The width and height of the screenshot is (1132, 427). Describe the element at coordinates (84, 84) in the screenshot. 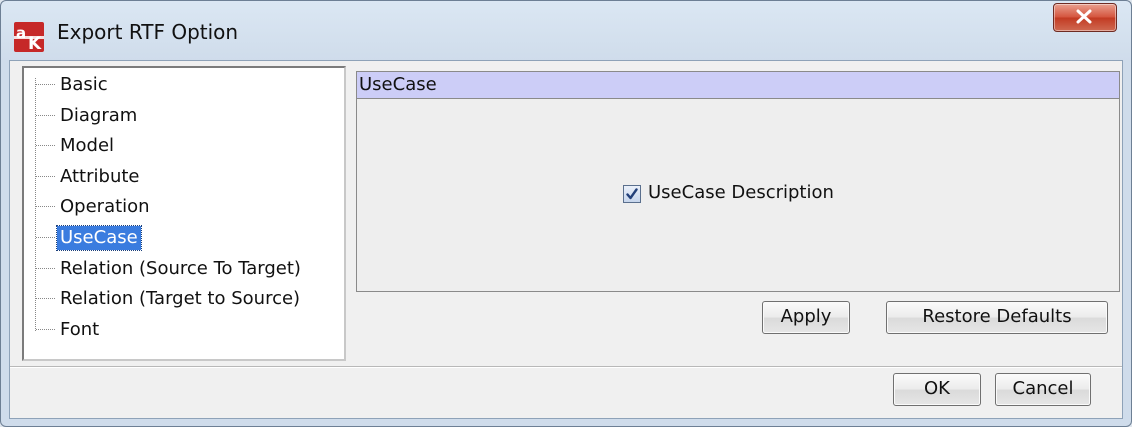

I see `tree-item-label: Basic` at that location.